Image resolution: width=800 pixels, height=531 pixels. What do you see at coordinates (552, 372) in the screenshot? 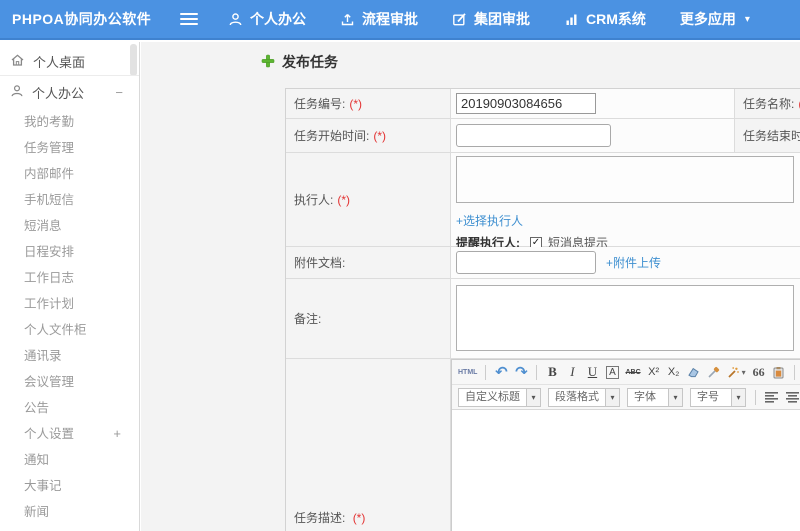
I see `bold-button: B` at bounding box center [552, 372].